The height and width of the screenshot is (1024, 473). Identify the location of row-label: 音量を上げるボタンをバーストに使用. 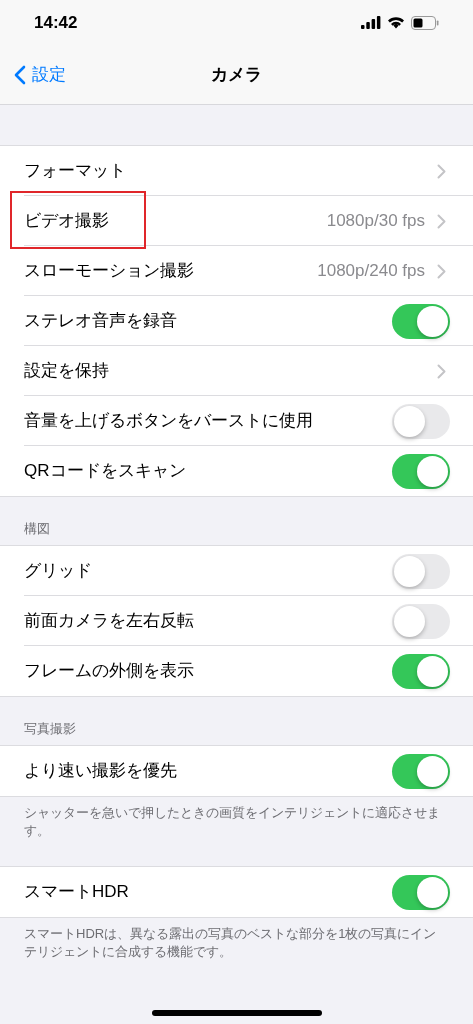
(168, 421).